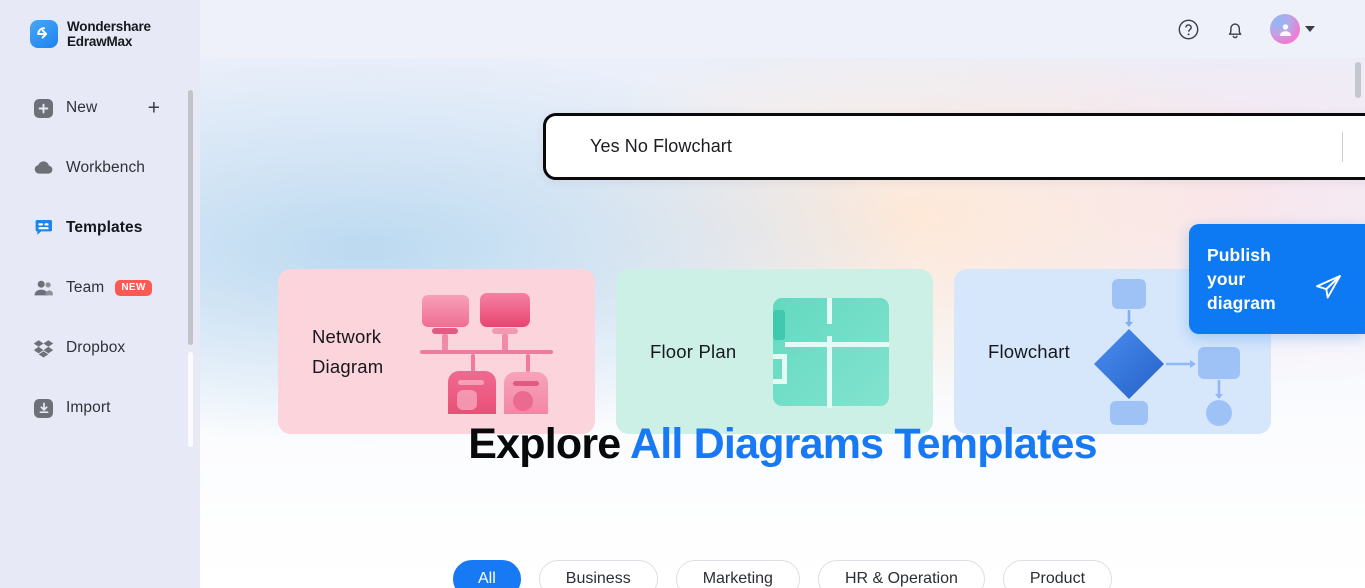  I want to click on cloud-icon, so click(43, 168).